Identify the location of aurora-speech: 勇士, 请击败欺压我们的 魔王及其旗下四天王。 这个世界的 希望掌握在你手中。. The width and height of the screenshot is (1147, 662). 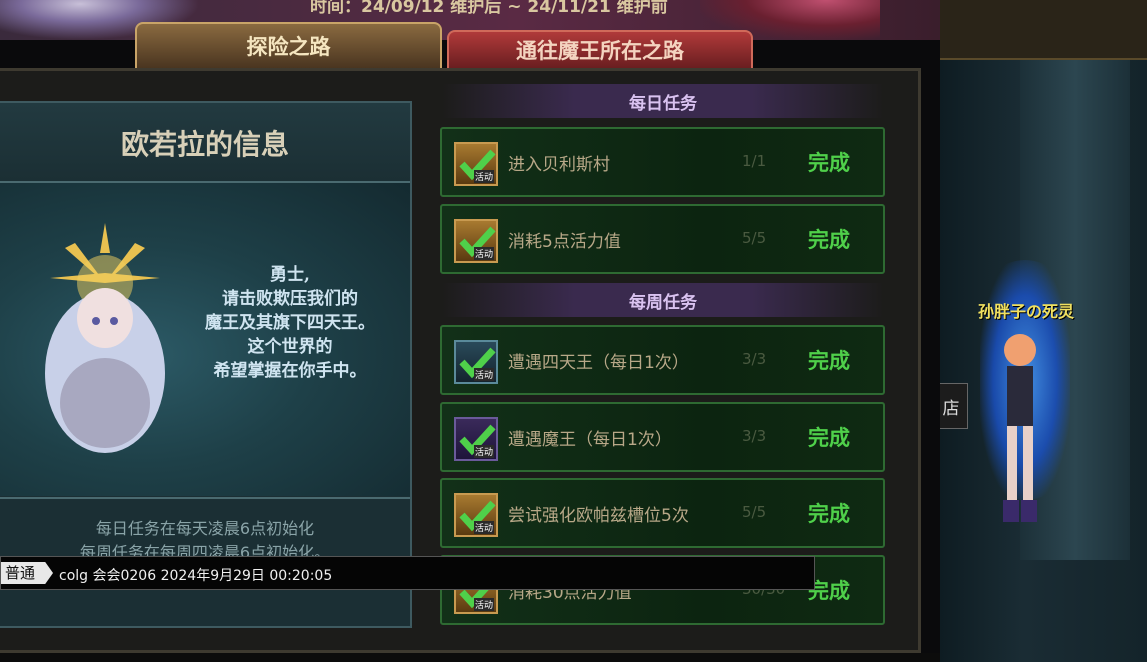
(290, 323).